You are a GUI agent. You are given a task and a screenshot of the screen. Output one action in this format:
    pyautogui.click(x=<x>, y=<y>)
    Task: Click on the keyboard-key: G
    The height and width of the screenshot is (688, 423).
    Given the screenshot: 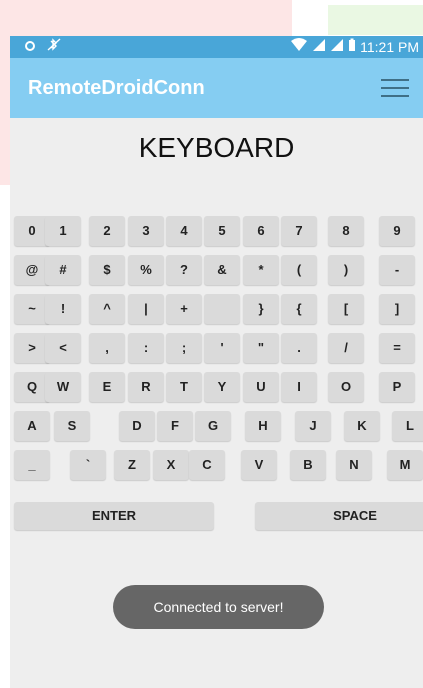 What is the action you would take?
    pyautogui.click(x=213, y=426)
    